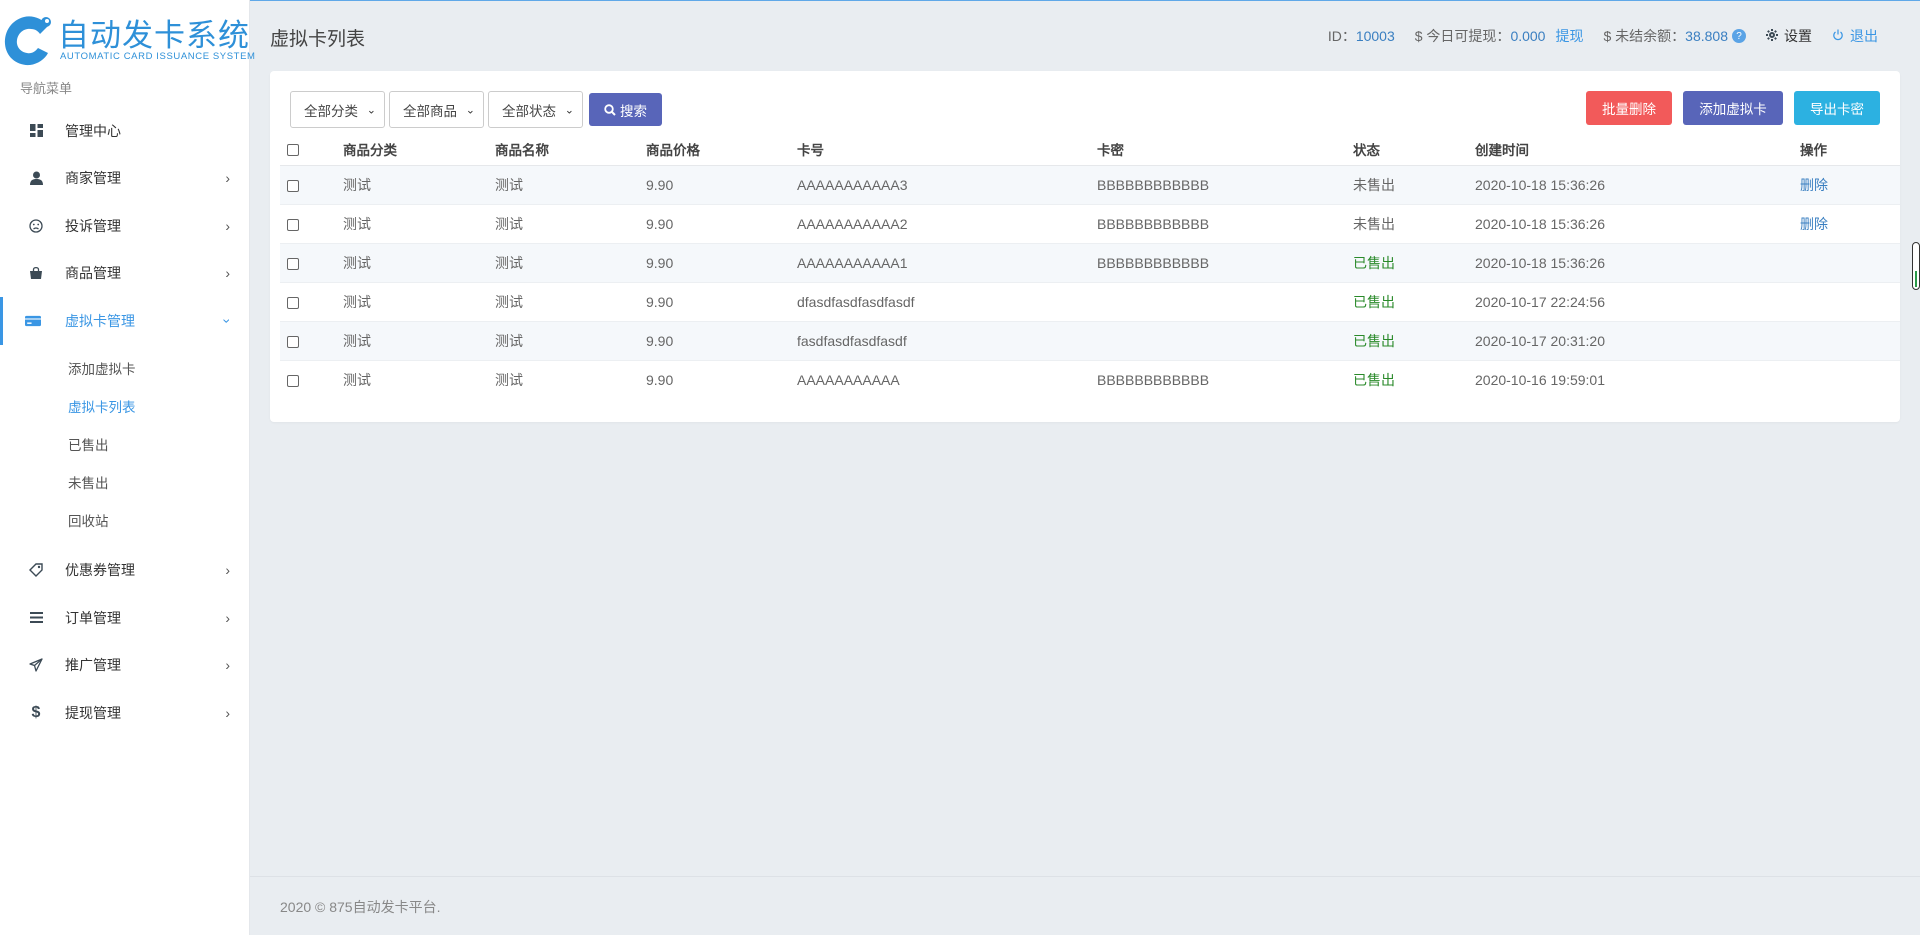 The height and width of the screenshot is (935, 1920). What do you see at coordinates (293, 149) in the screenshot?
I see `select-all-checkbox` at bounding box center [293, 149].